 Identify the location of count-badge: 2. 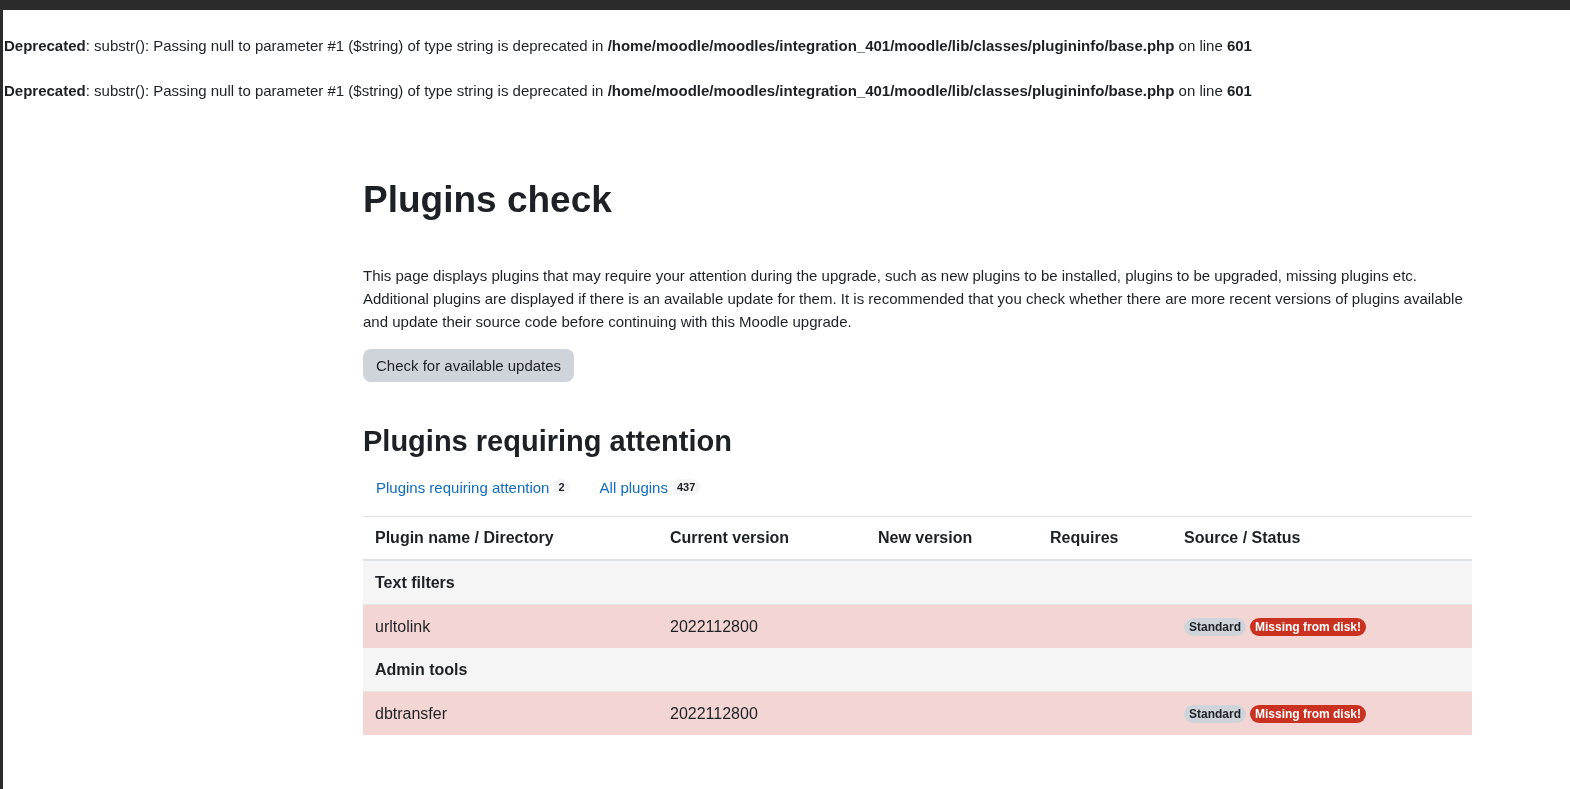
(561, 487).